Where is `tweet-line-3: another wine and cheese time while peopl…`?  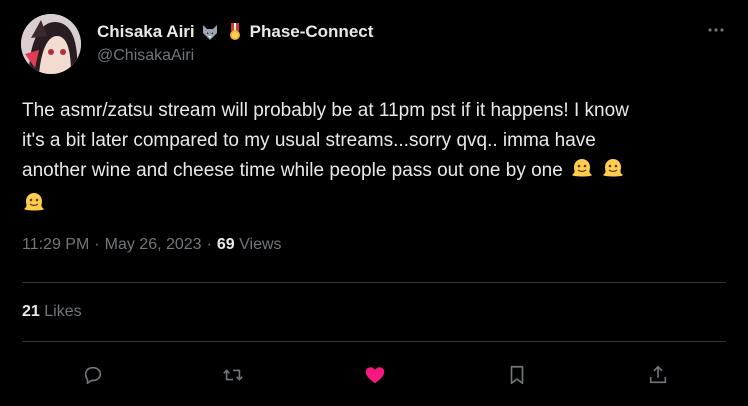 tweet-line-3: another wine and cheese time while peopl… is located at coordinates (292, 170).